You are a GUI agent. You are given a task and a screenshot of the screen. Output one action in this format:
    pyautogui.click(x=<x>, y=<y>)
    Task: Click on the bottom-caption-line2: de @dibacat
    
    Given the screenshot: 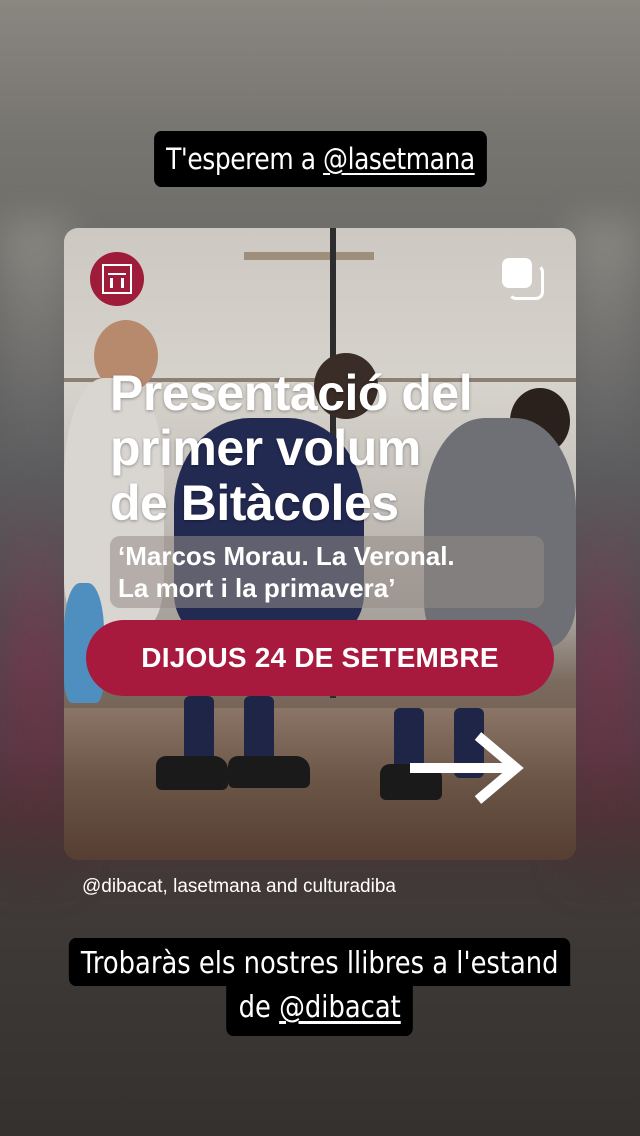 What is the action you would take?
    pyautogui.click(x=320, y=1011)
    